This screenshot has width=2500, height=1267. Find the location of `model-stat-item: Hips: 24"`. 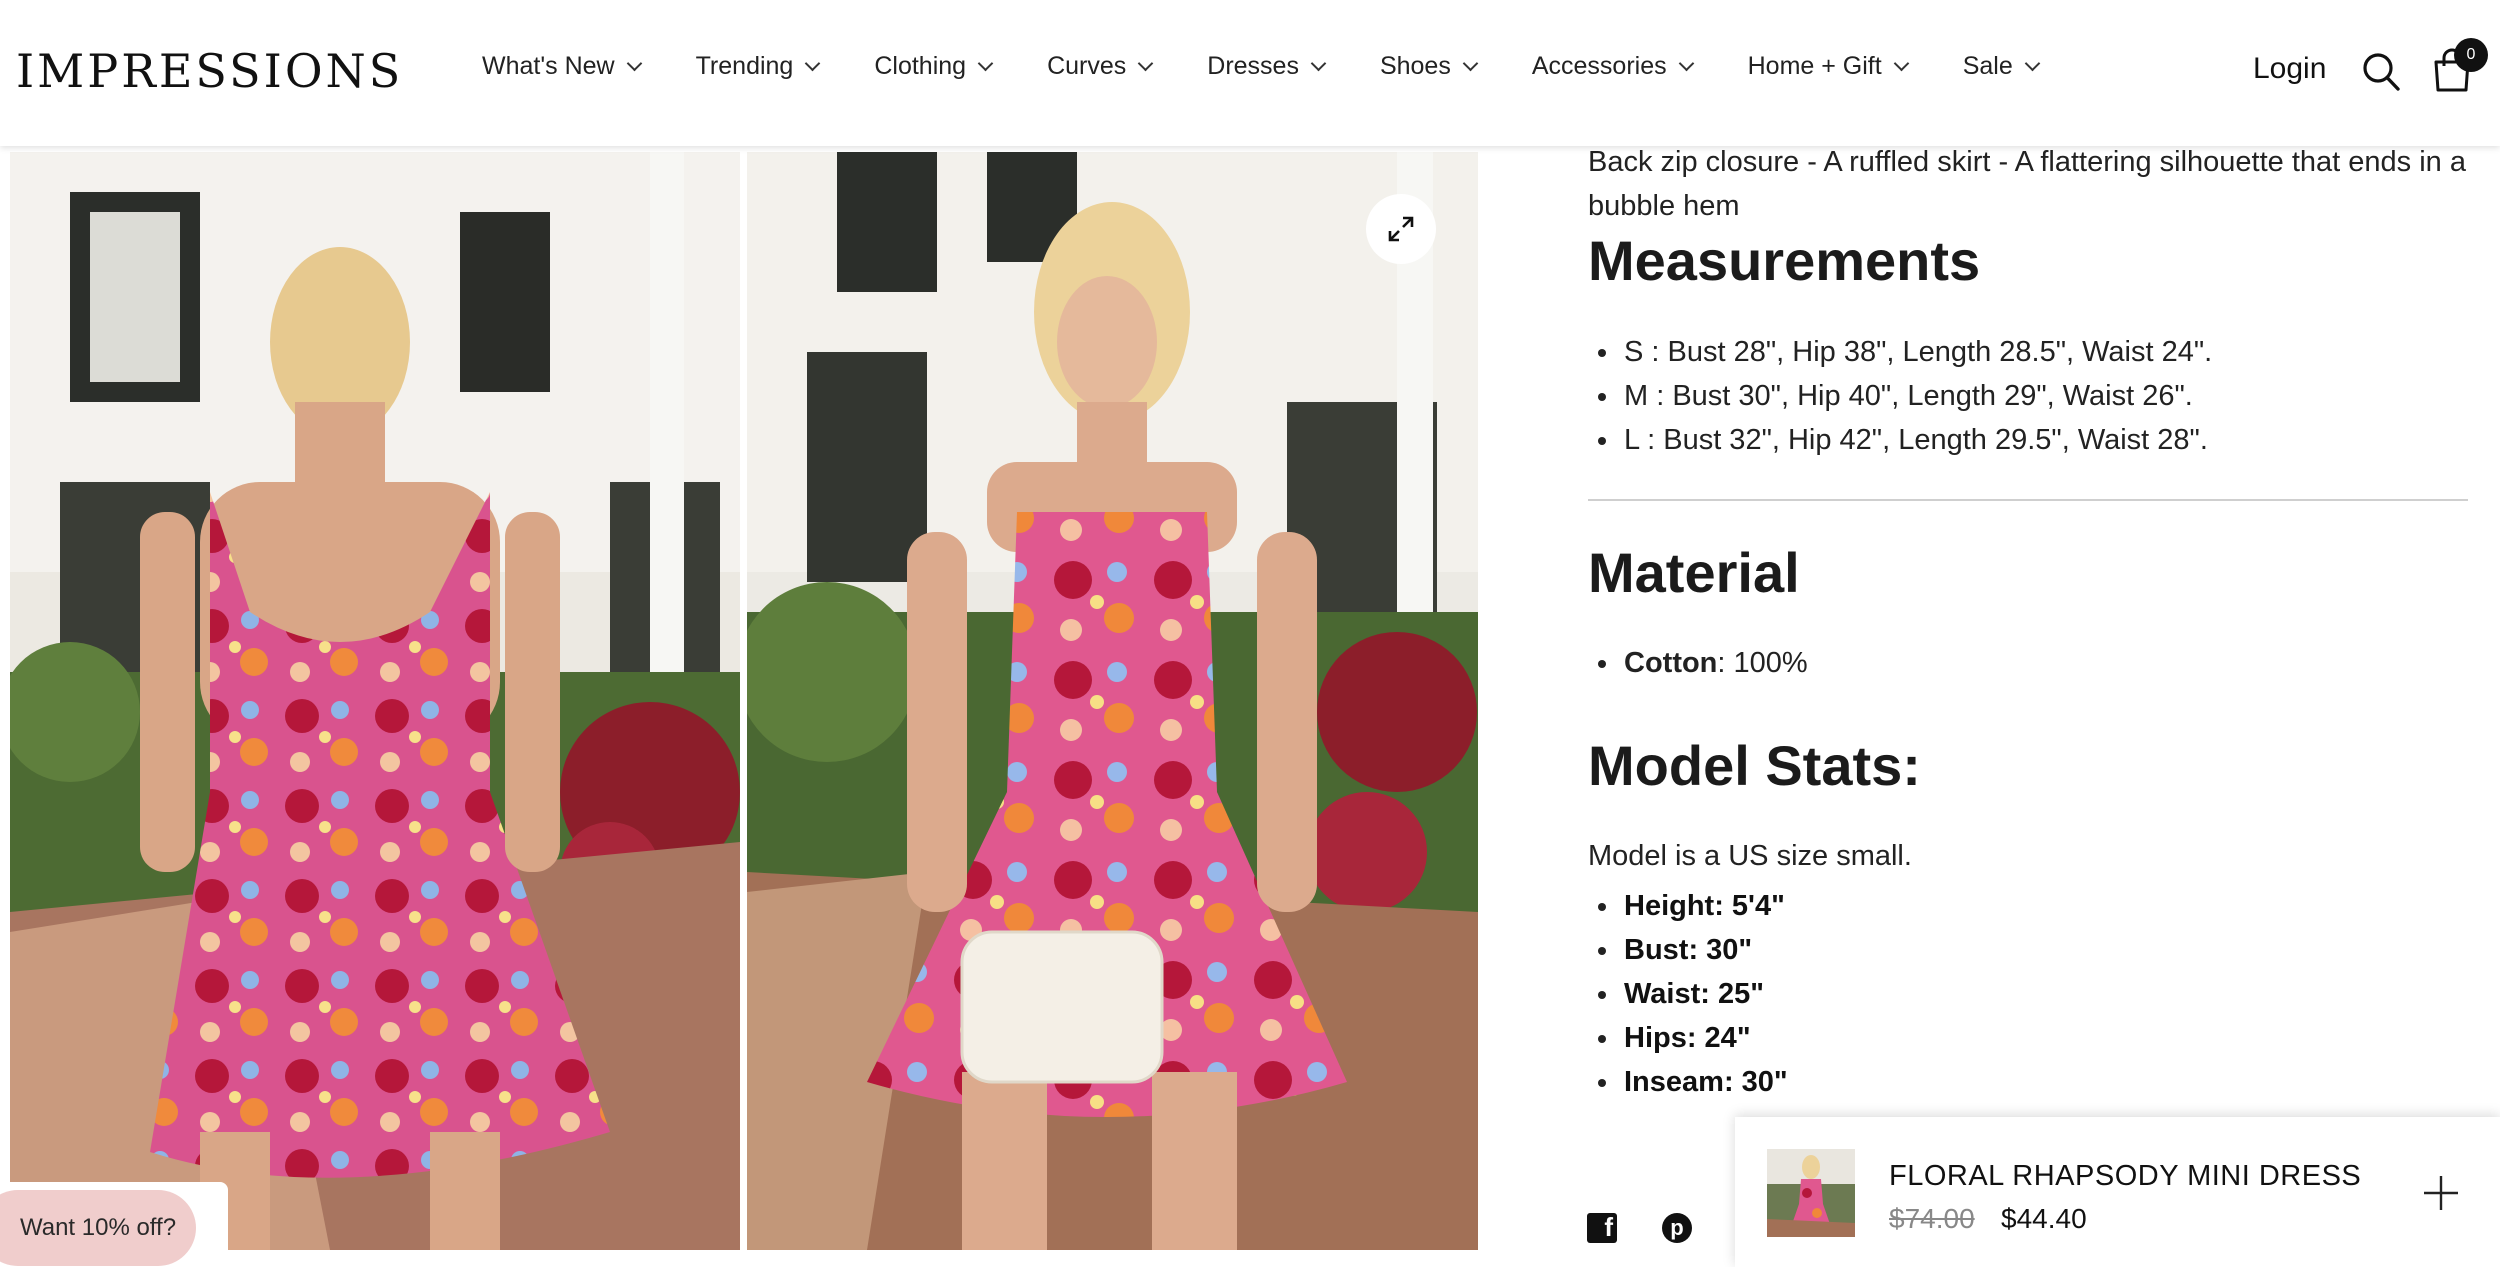

model-stat-item: Hips: 24" is located at coordinates (1688, 1038).